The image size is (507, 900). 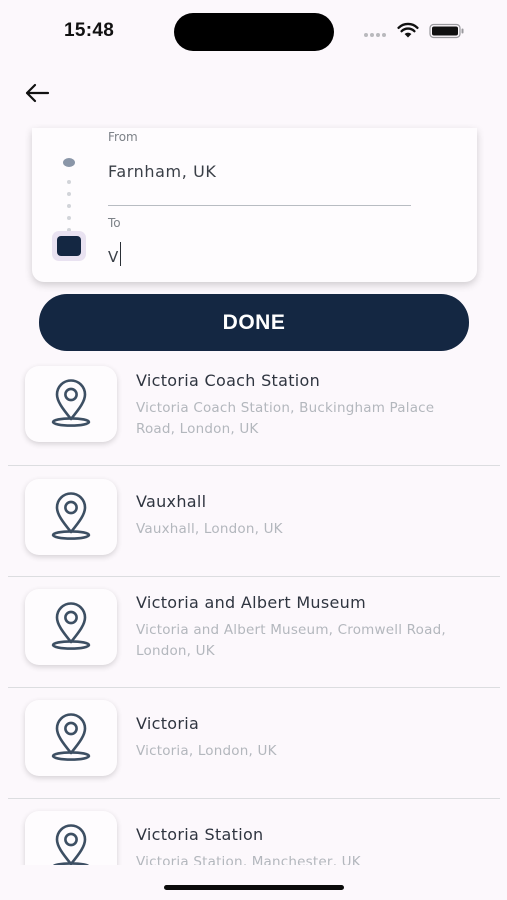 What do you see at coordinates (121, 254) in the screenshot?
I see `text-caret` at bounding box center [121, 254].